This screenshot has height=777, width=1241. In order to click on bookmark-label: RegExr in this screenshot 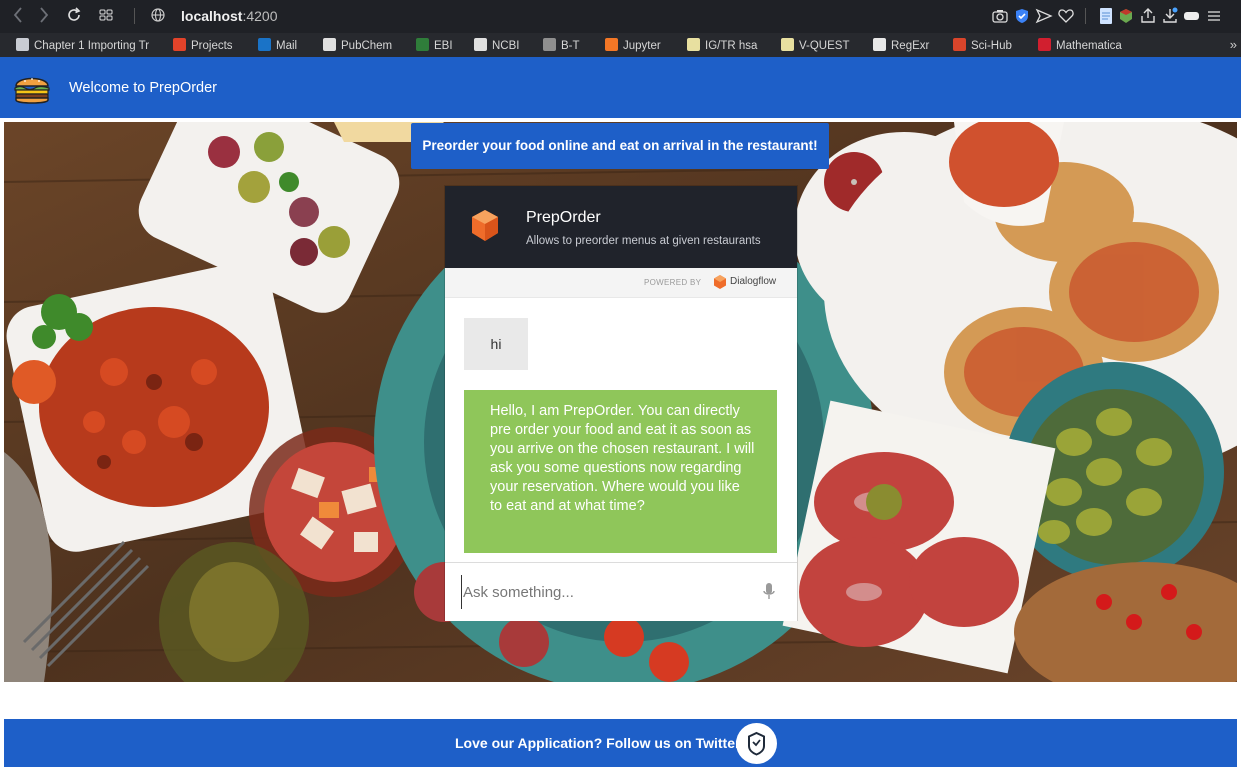, I will do `click(910, 46)`.